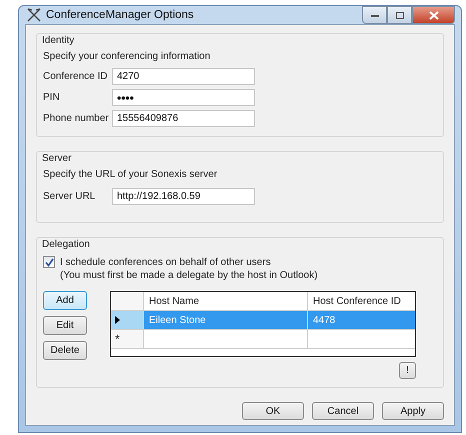  I want to click on checkbox-label: I schedule conferences on behalf of other users, so click(165, 262).